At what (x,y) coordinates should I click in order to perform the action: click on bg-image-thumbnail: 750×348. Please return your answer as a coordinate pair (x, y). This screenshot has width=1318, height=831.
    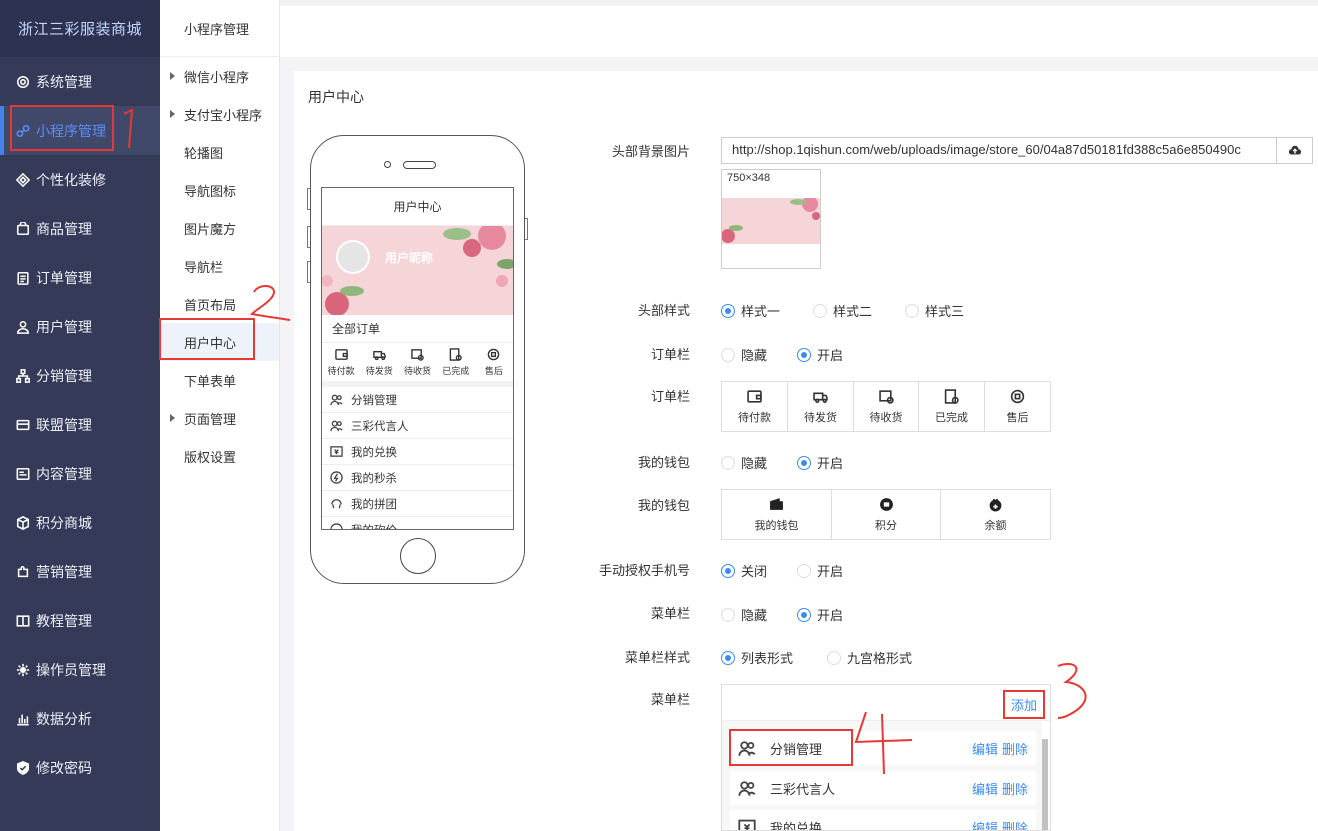
    Looking at the image, I should click on (771, 219).